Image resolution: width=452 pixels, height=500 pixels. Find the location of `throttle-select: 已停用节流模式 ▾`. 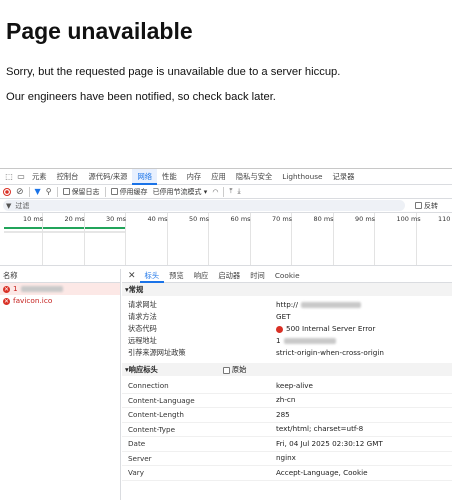

throttle-select: 已停用节流模式 ▾ is located at coordinates (180, 192).